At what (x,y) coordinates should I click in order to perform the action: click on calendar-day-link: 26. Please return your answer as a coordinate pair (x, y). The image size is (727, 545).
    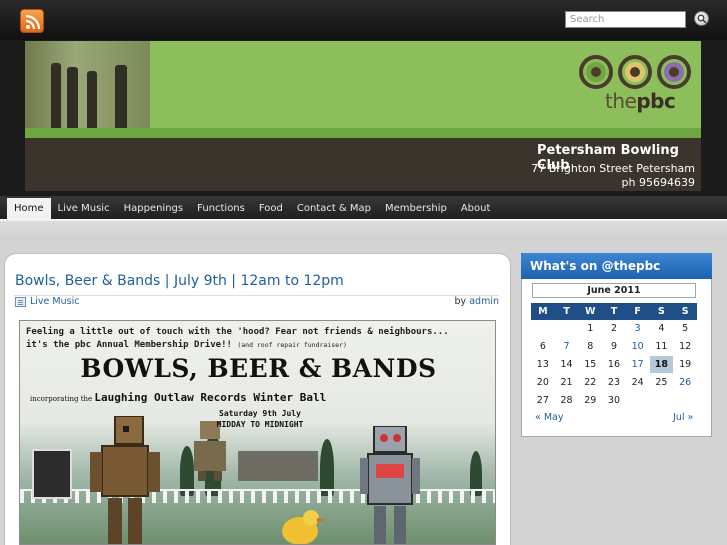
    Looking at the image, I should click on (685, 382).